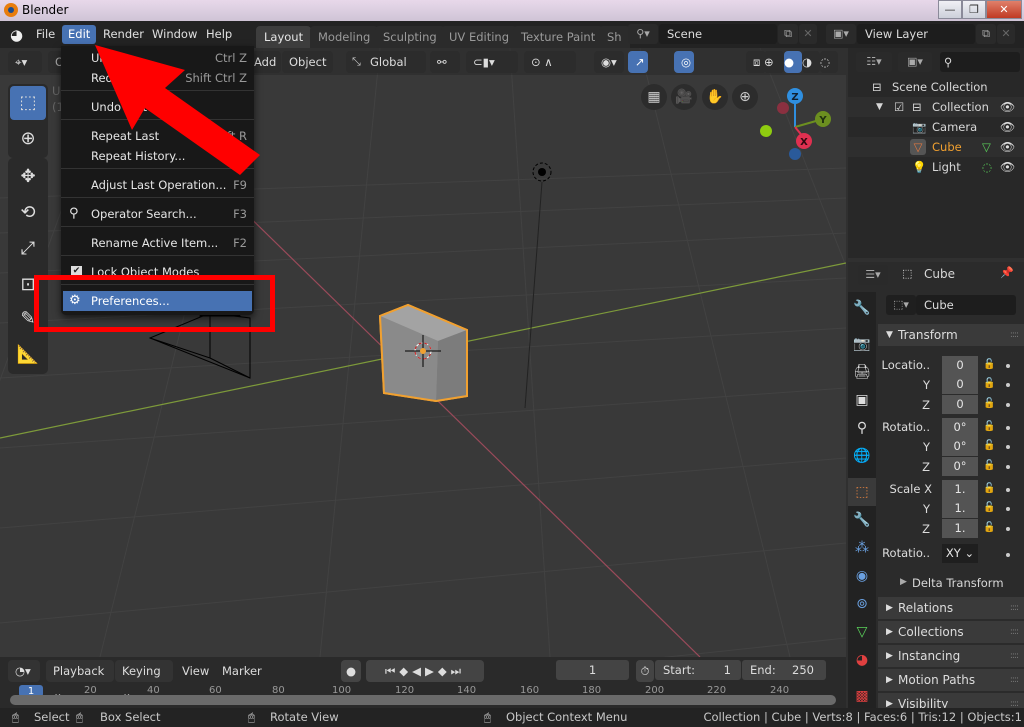 The width and height of the screenshot is (1024, 727). What do you see at coordinates (28, 139) in the screenshot?
I see `cursor-tool-icon: ⊕` at bounding box center [28, 139].